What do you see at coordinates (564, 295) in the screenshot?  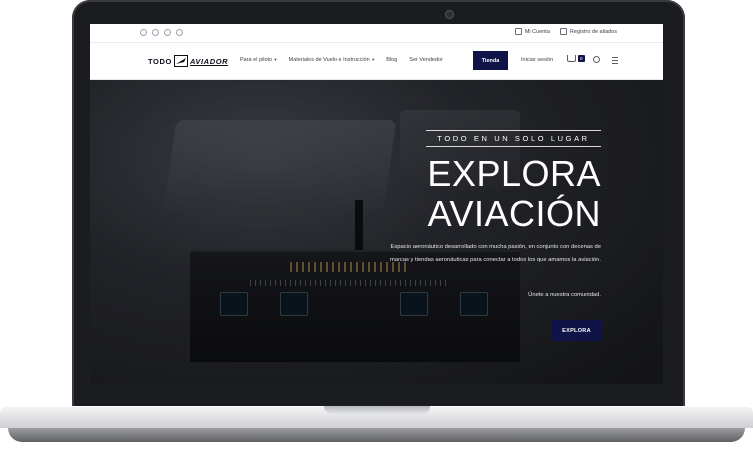 I see `hero-join-text: Únete a nuestra comunidad.` at bounding box center [564, 295].